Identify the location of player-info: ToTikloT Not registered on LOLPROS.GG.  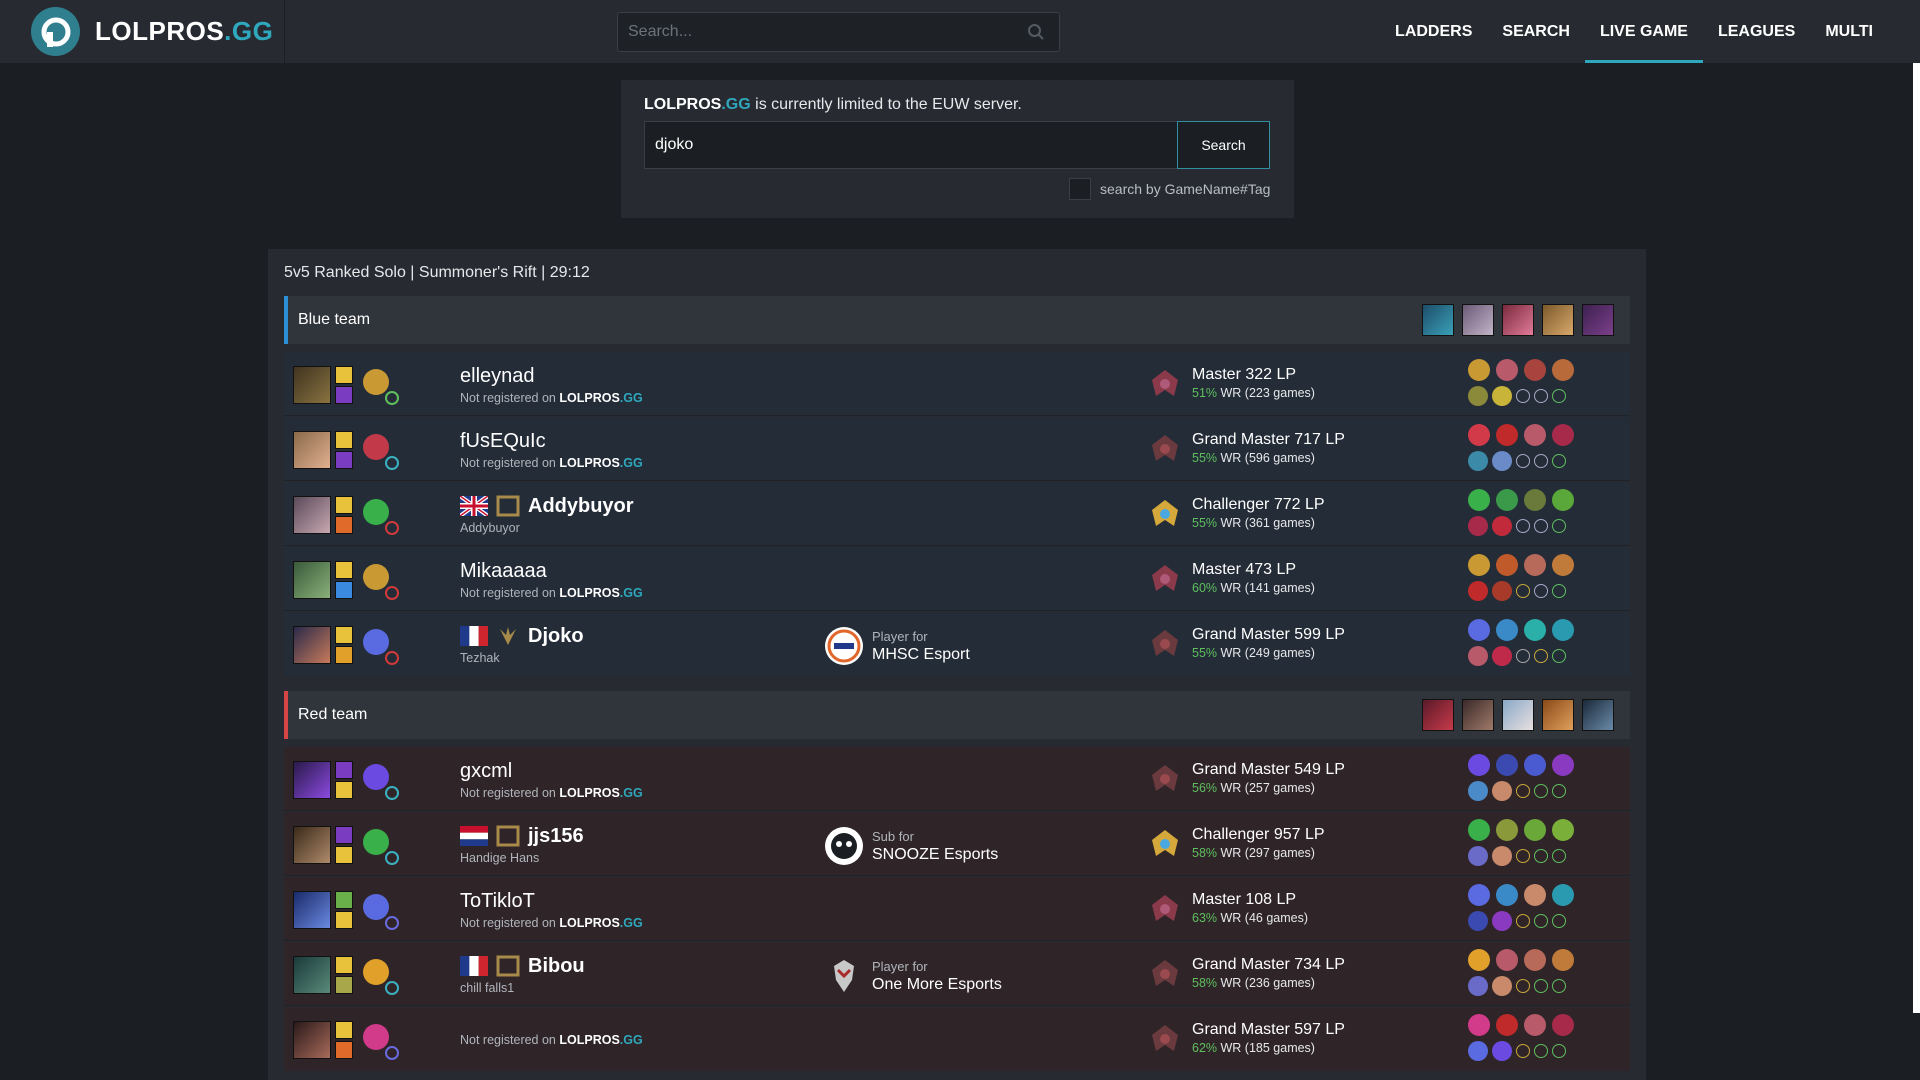
(551, 909).